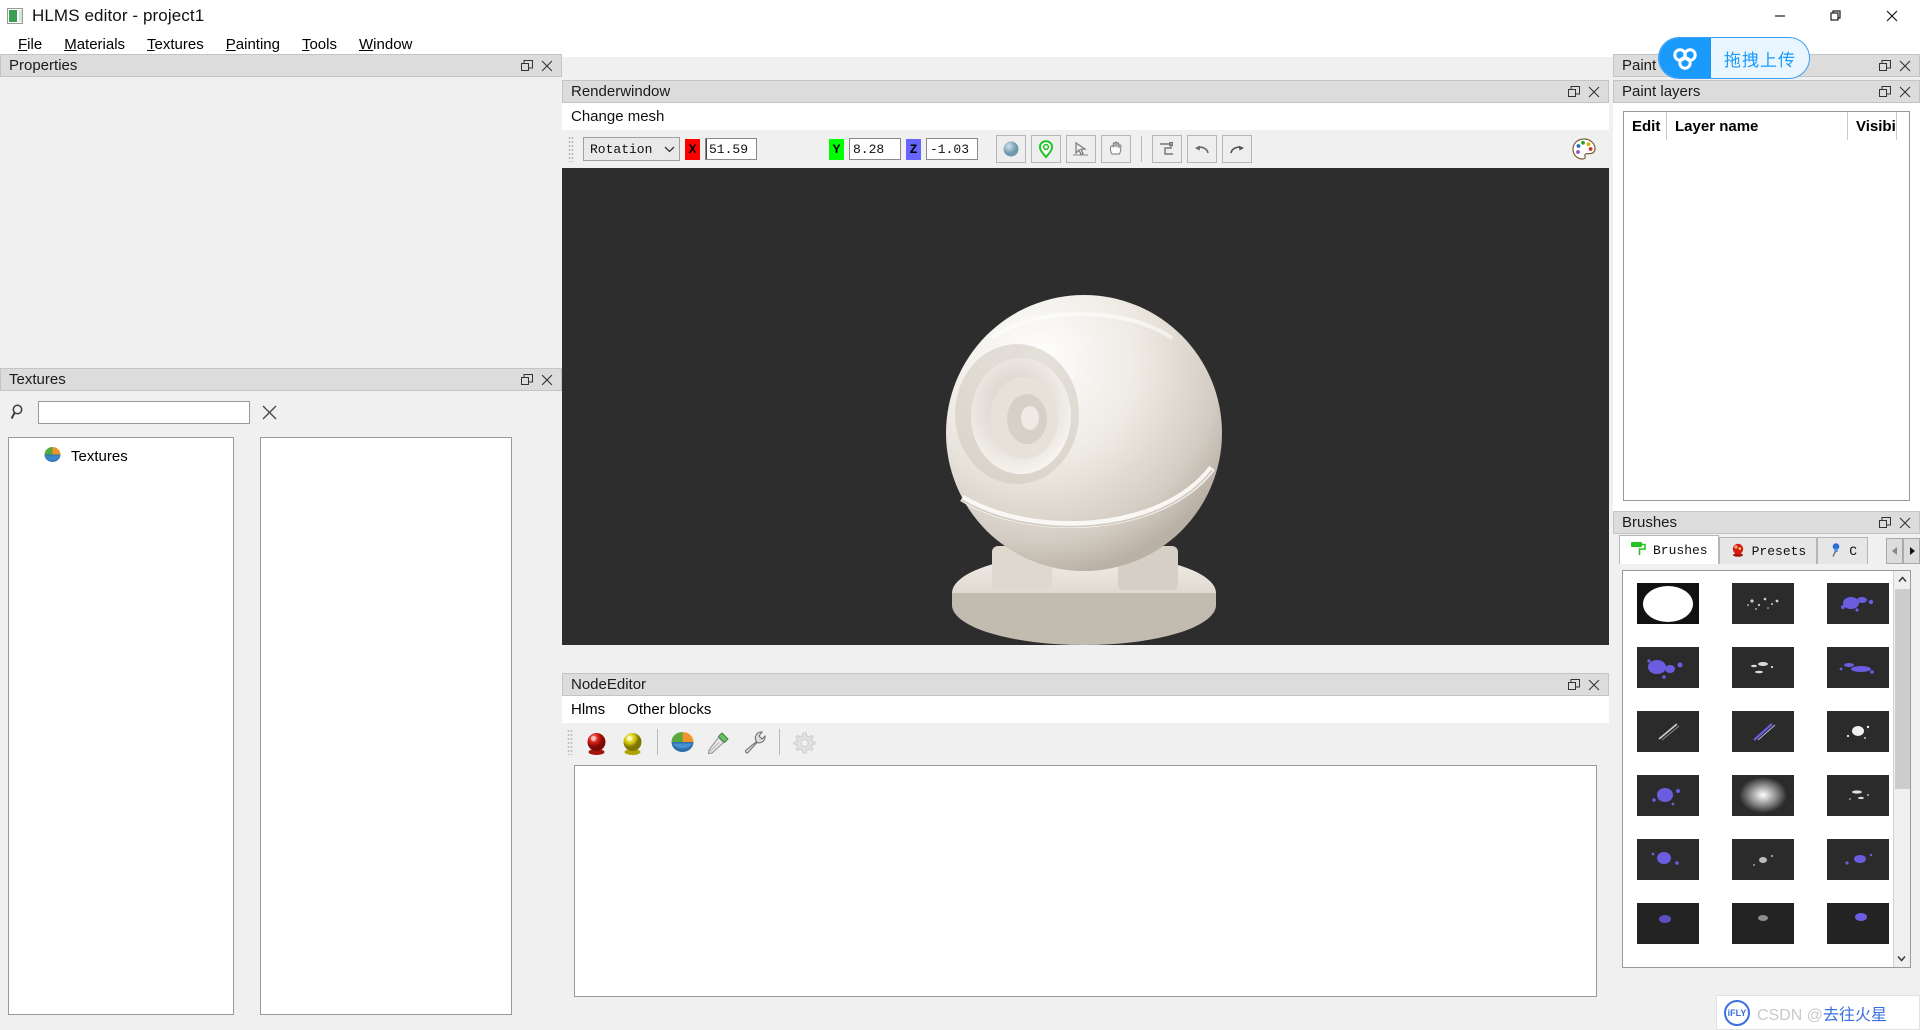  I want to click on redo-button, so click(1237, 149).